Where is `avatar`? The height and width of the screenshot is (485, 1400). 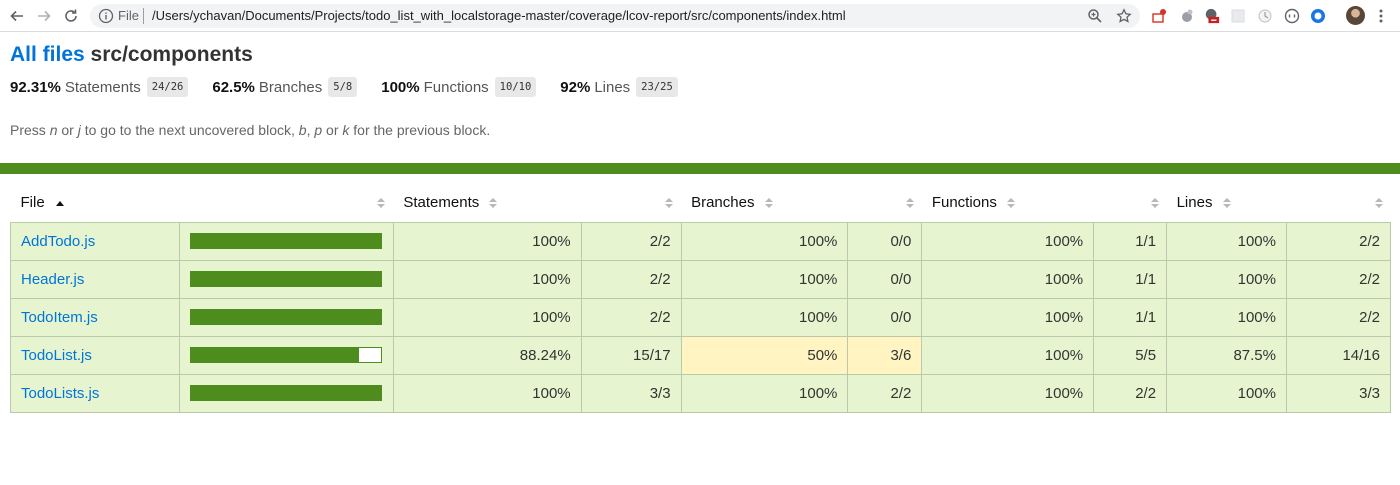 avatar is located at coordinates (1355, 15).